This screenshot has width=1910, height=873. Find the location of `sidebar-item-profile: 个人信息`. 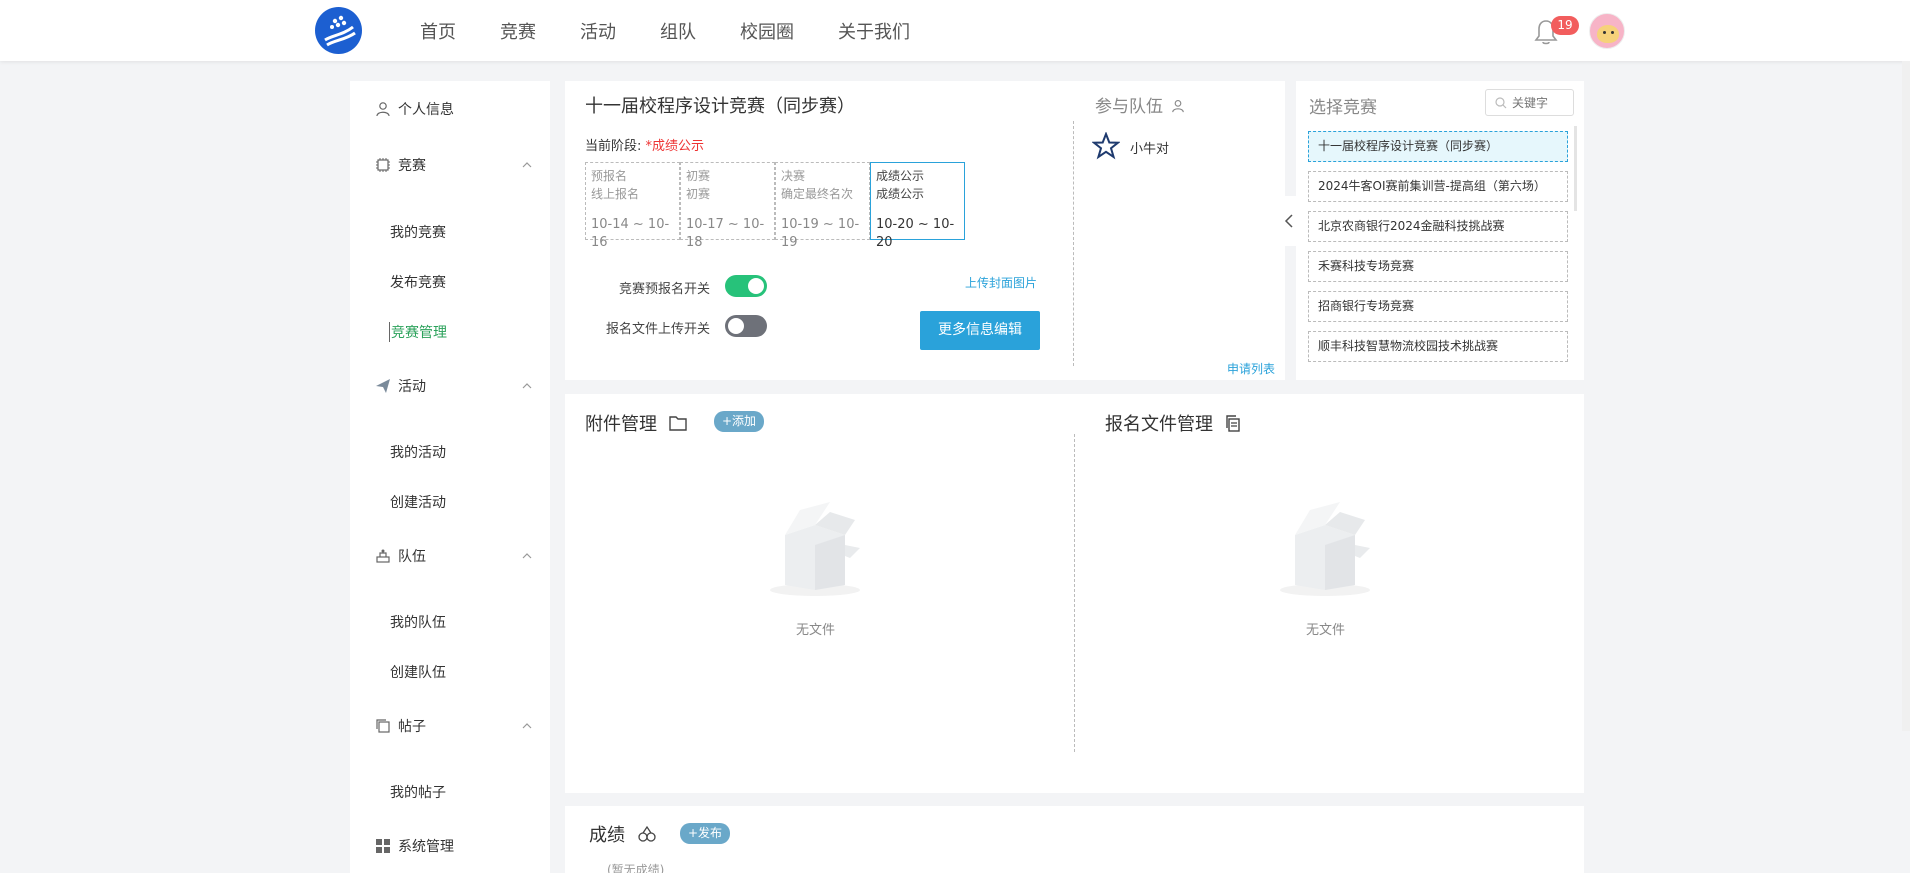

sidebar-item-profile: 个人信息 is located at coordinates (450, 109).